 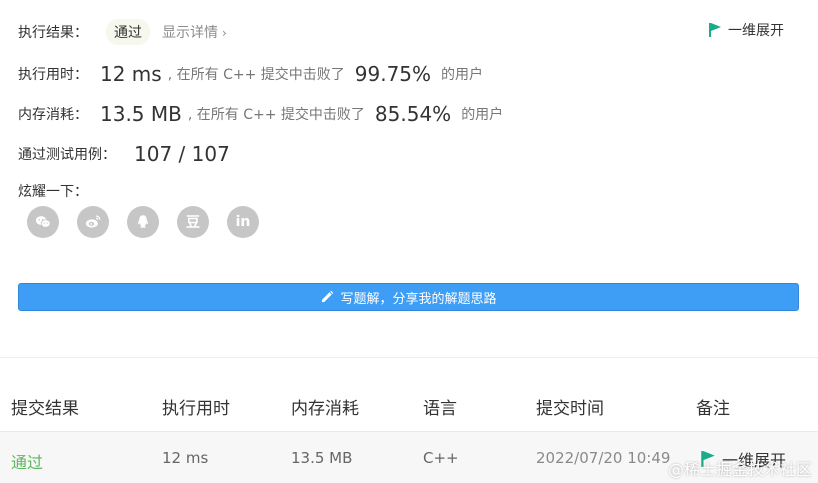 I want to click on pencil-icon, so click(x=328, y=296).